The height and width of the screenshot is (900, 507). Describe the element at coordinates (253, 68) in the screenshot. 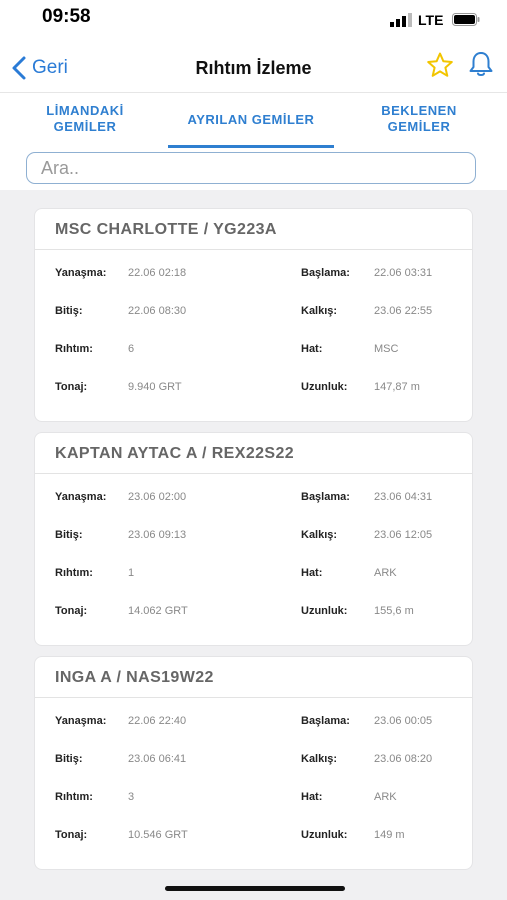

I see `navigation-bar: Geri Rıhtım İzleme` at that location.